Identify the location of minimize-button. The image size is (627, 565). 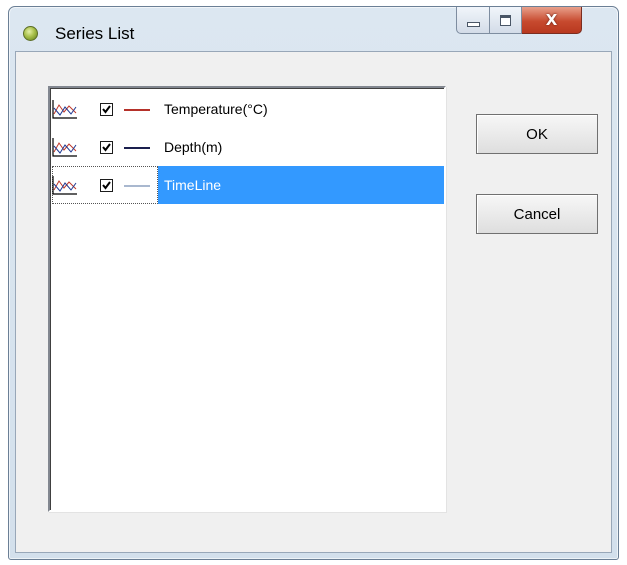
(473, 20).